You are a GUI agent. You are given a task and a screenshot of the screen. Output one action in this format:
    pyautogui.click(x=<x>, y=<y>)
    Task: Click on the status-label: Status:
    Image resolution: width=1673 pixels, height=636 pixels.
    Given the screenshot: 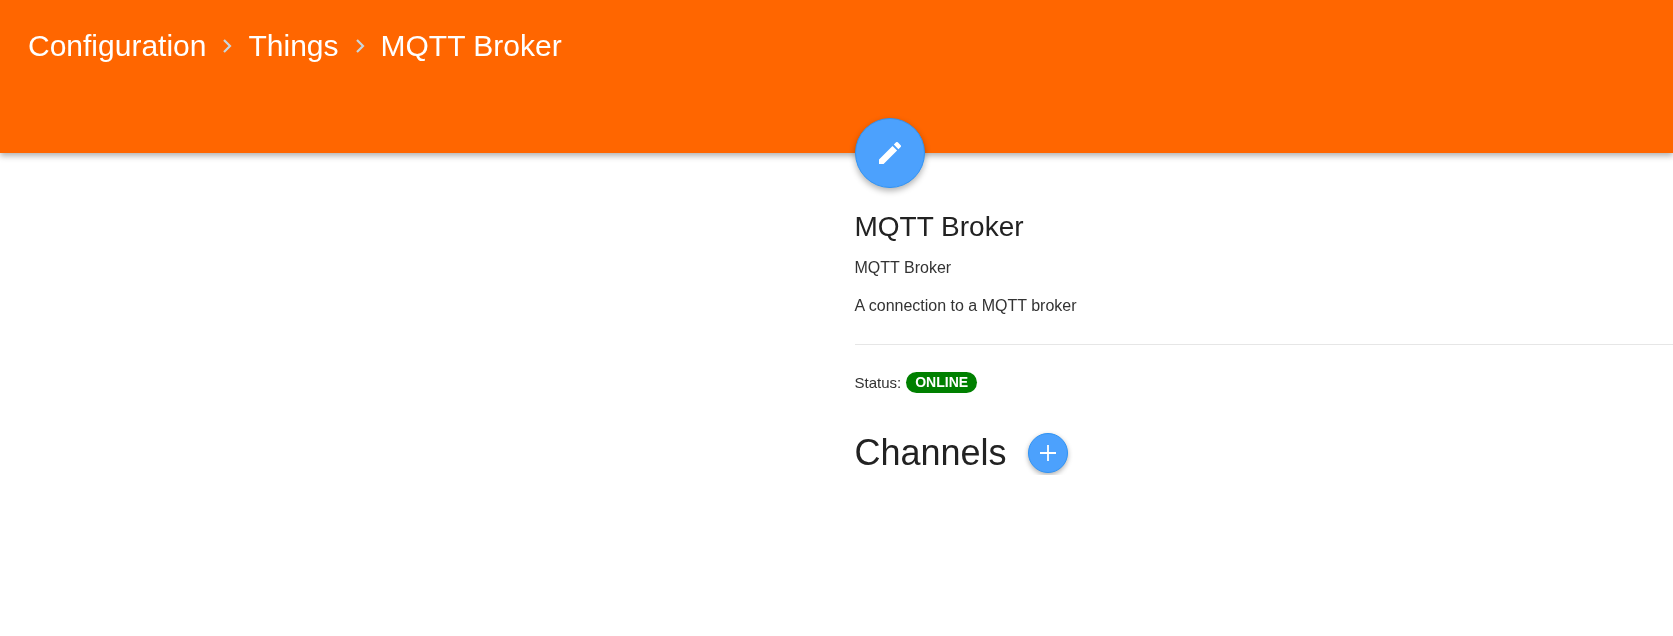 What is the action you would take?
    pyautogui.click(x=878, y=382)
    